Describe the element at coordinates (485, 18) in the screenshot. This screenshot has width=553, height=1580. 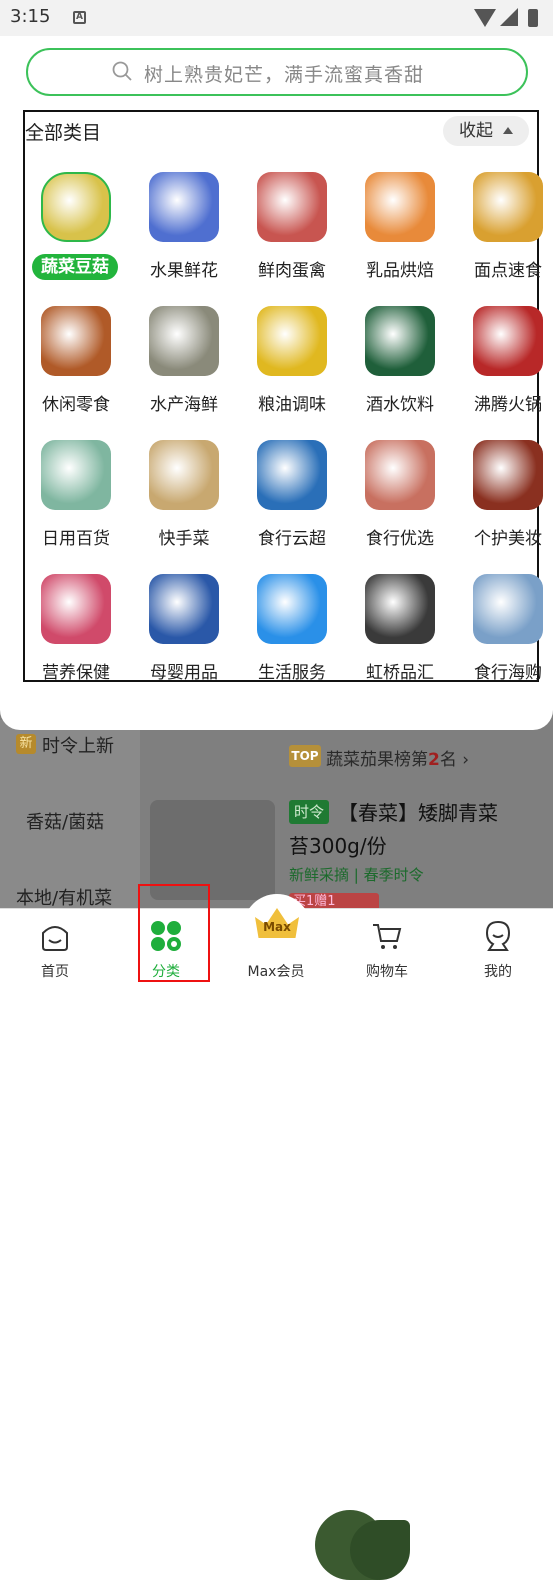
I see `wifi-icon` at that location.